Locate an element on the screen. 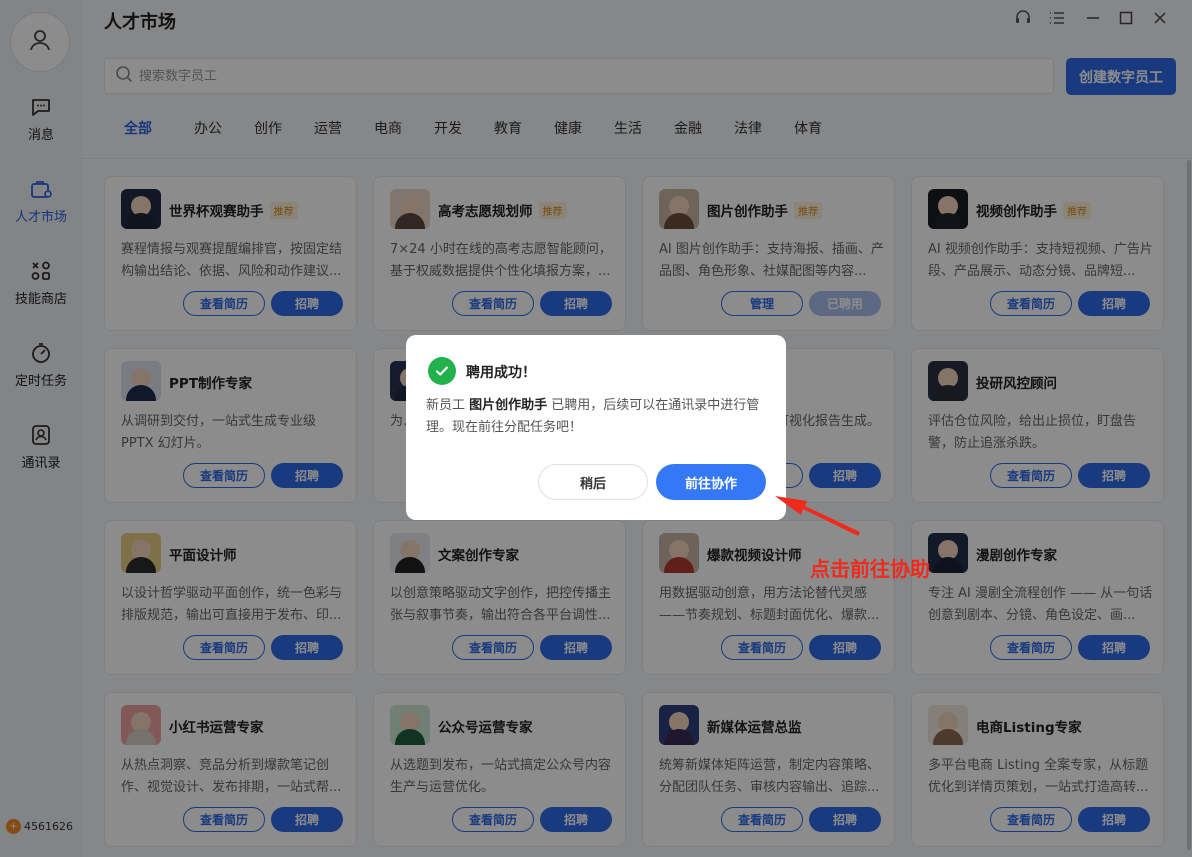  dialog-message-prefix: 新员工 is located at coordinates (448, 405).